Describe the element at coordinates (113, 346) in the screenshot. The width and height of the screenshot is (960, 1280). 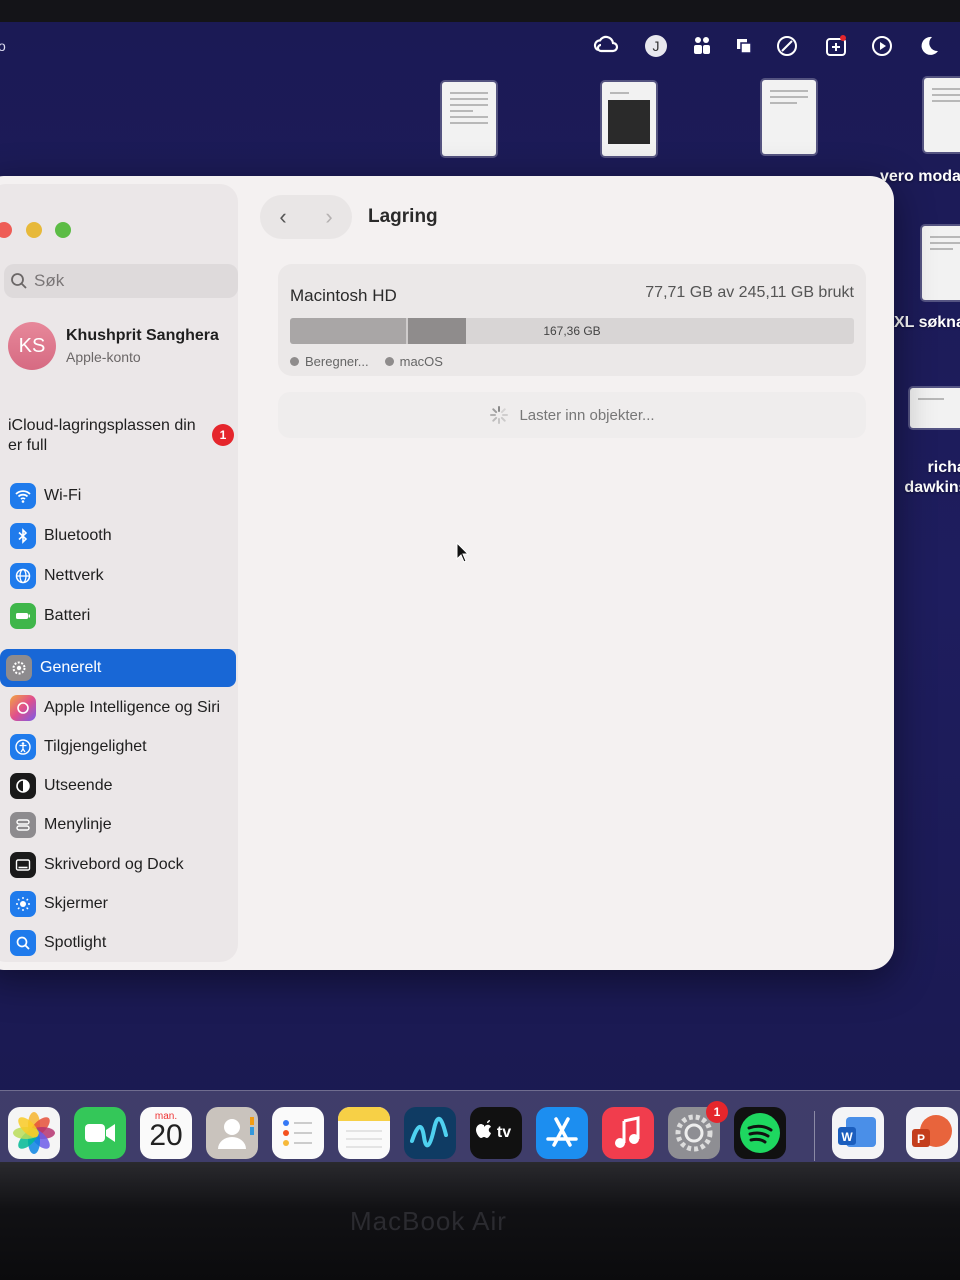
I see `apple-account-row: KS Khushprit Sanghera Apple-konto` at that location.